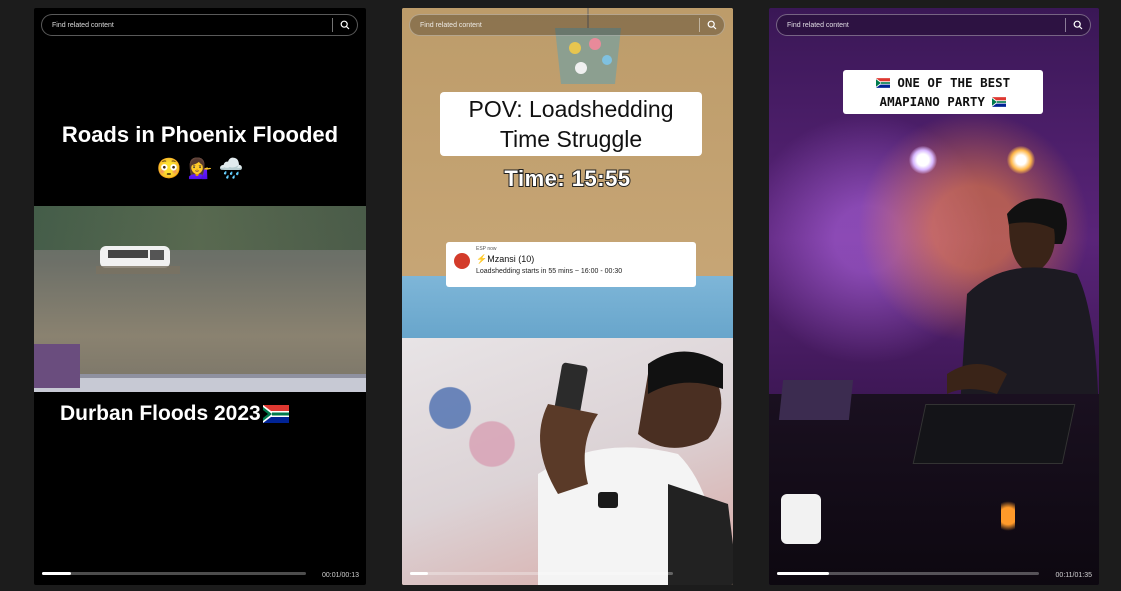 The image size is (1121, 591). Describe the element at coordinates (801, 519) in the screenshot. I see `power-adapter` at that location.